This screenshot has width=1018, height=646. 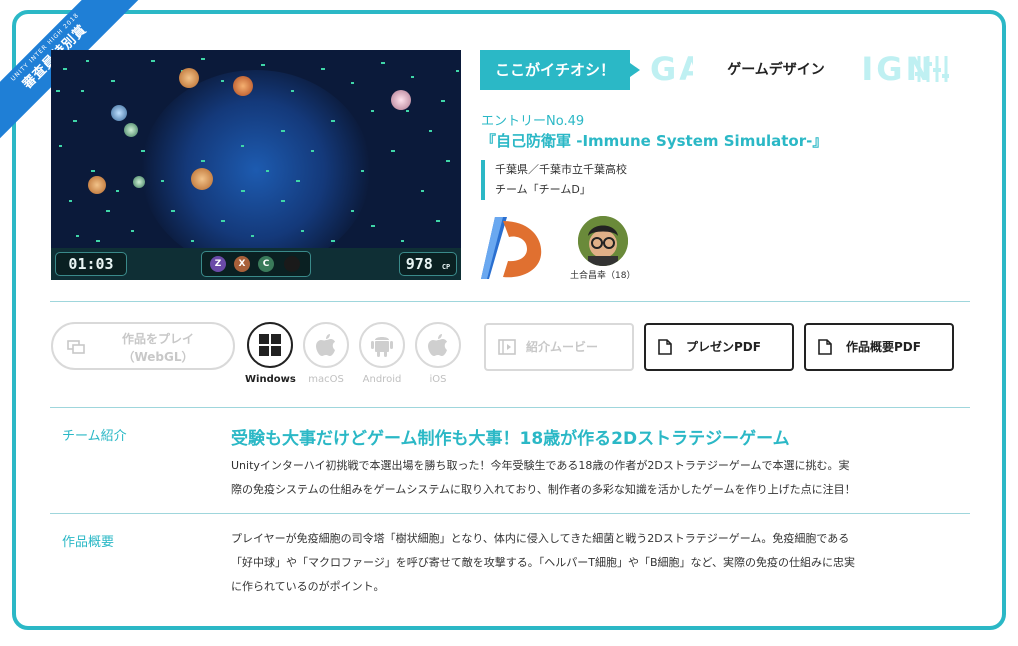 What do you see at coordinates (883, 347) in the screenshot?
I see `summary-pdf-label: 作品概要PDF` at bounding box center [883, 347].